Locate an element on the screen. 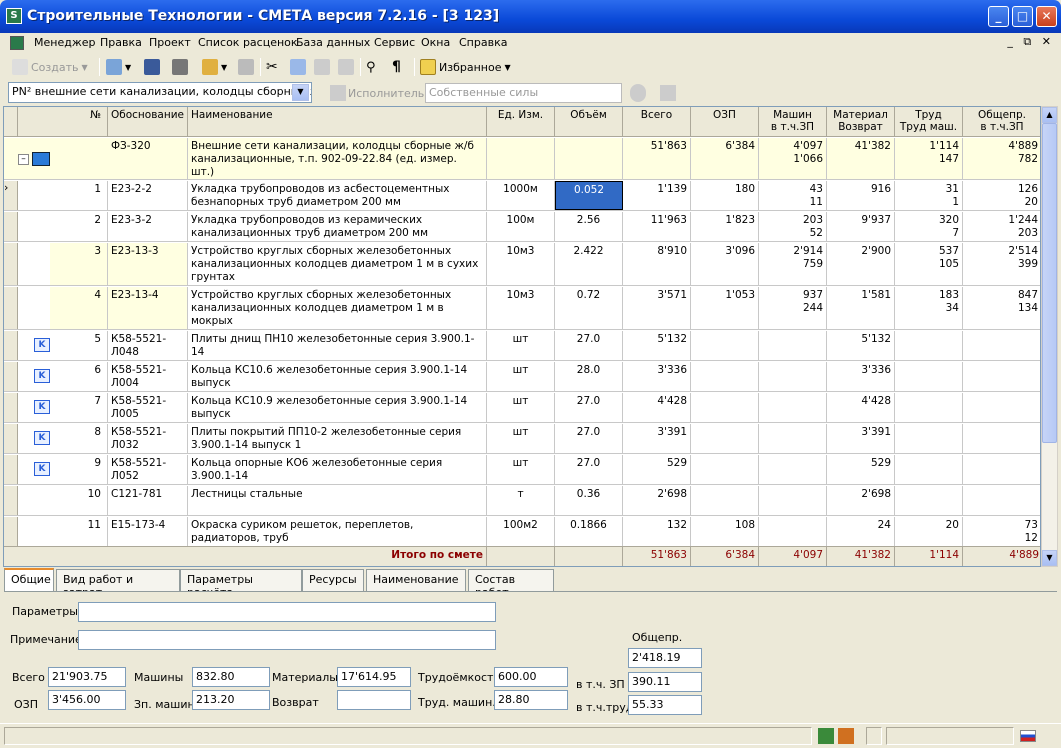  row-total: 3'571 is located at coordinates (657, 308).